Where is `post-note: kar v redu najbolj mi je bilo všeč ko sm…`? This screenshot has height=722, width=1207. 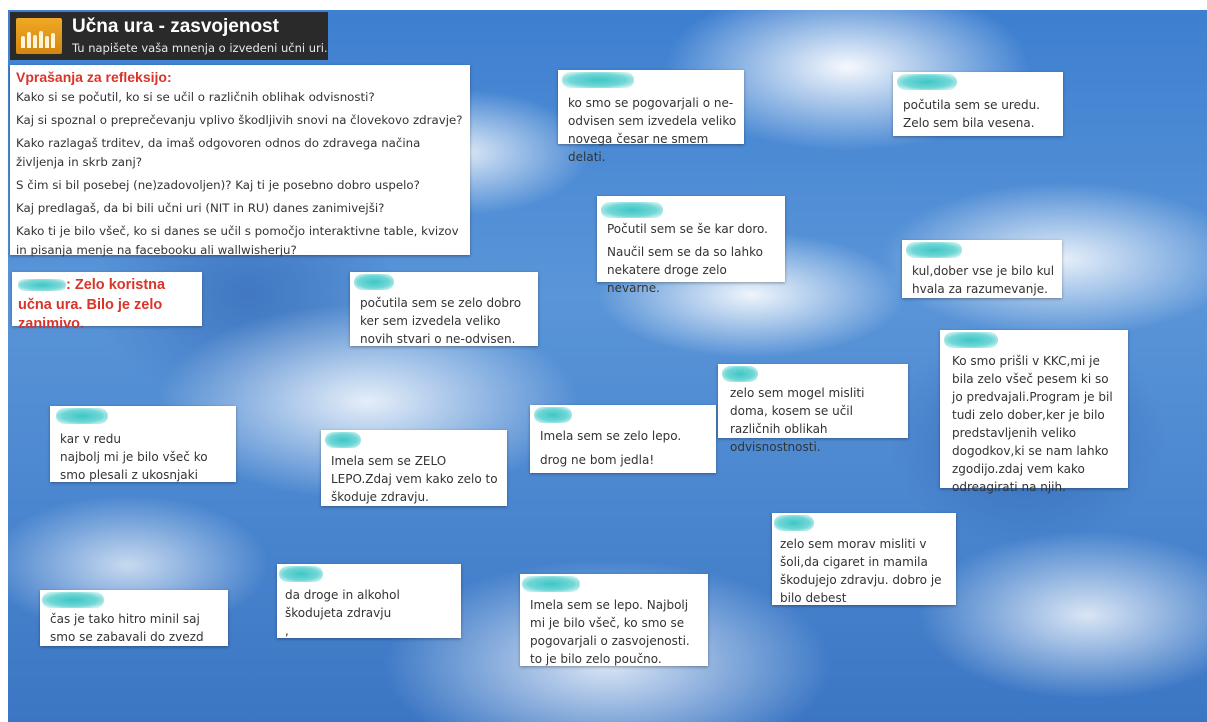
post-note: kar v redu najbolj mi je bilo všeč ko sm… is located at coordinates (143, 444).